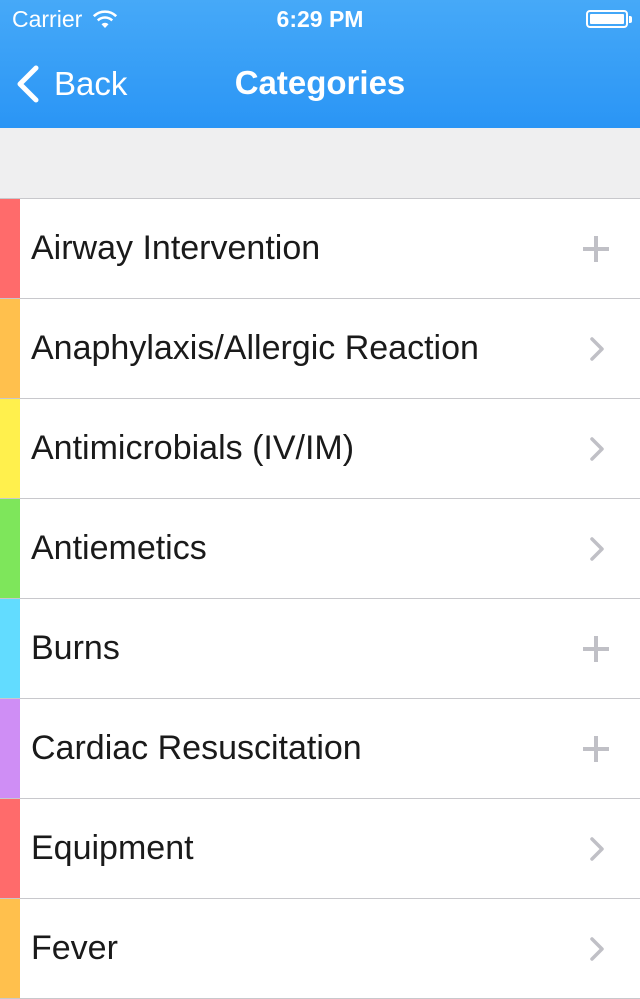  What do you see at coordinates (74, 948) in the screenshot?
I see `category-label: Fever` at bounding box center [74, 948].